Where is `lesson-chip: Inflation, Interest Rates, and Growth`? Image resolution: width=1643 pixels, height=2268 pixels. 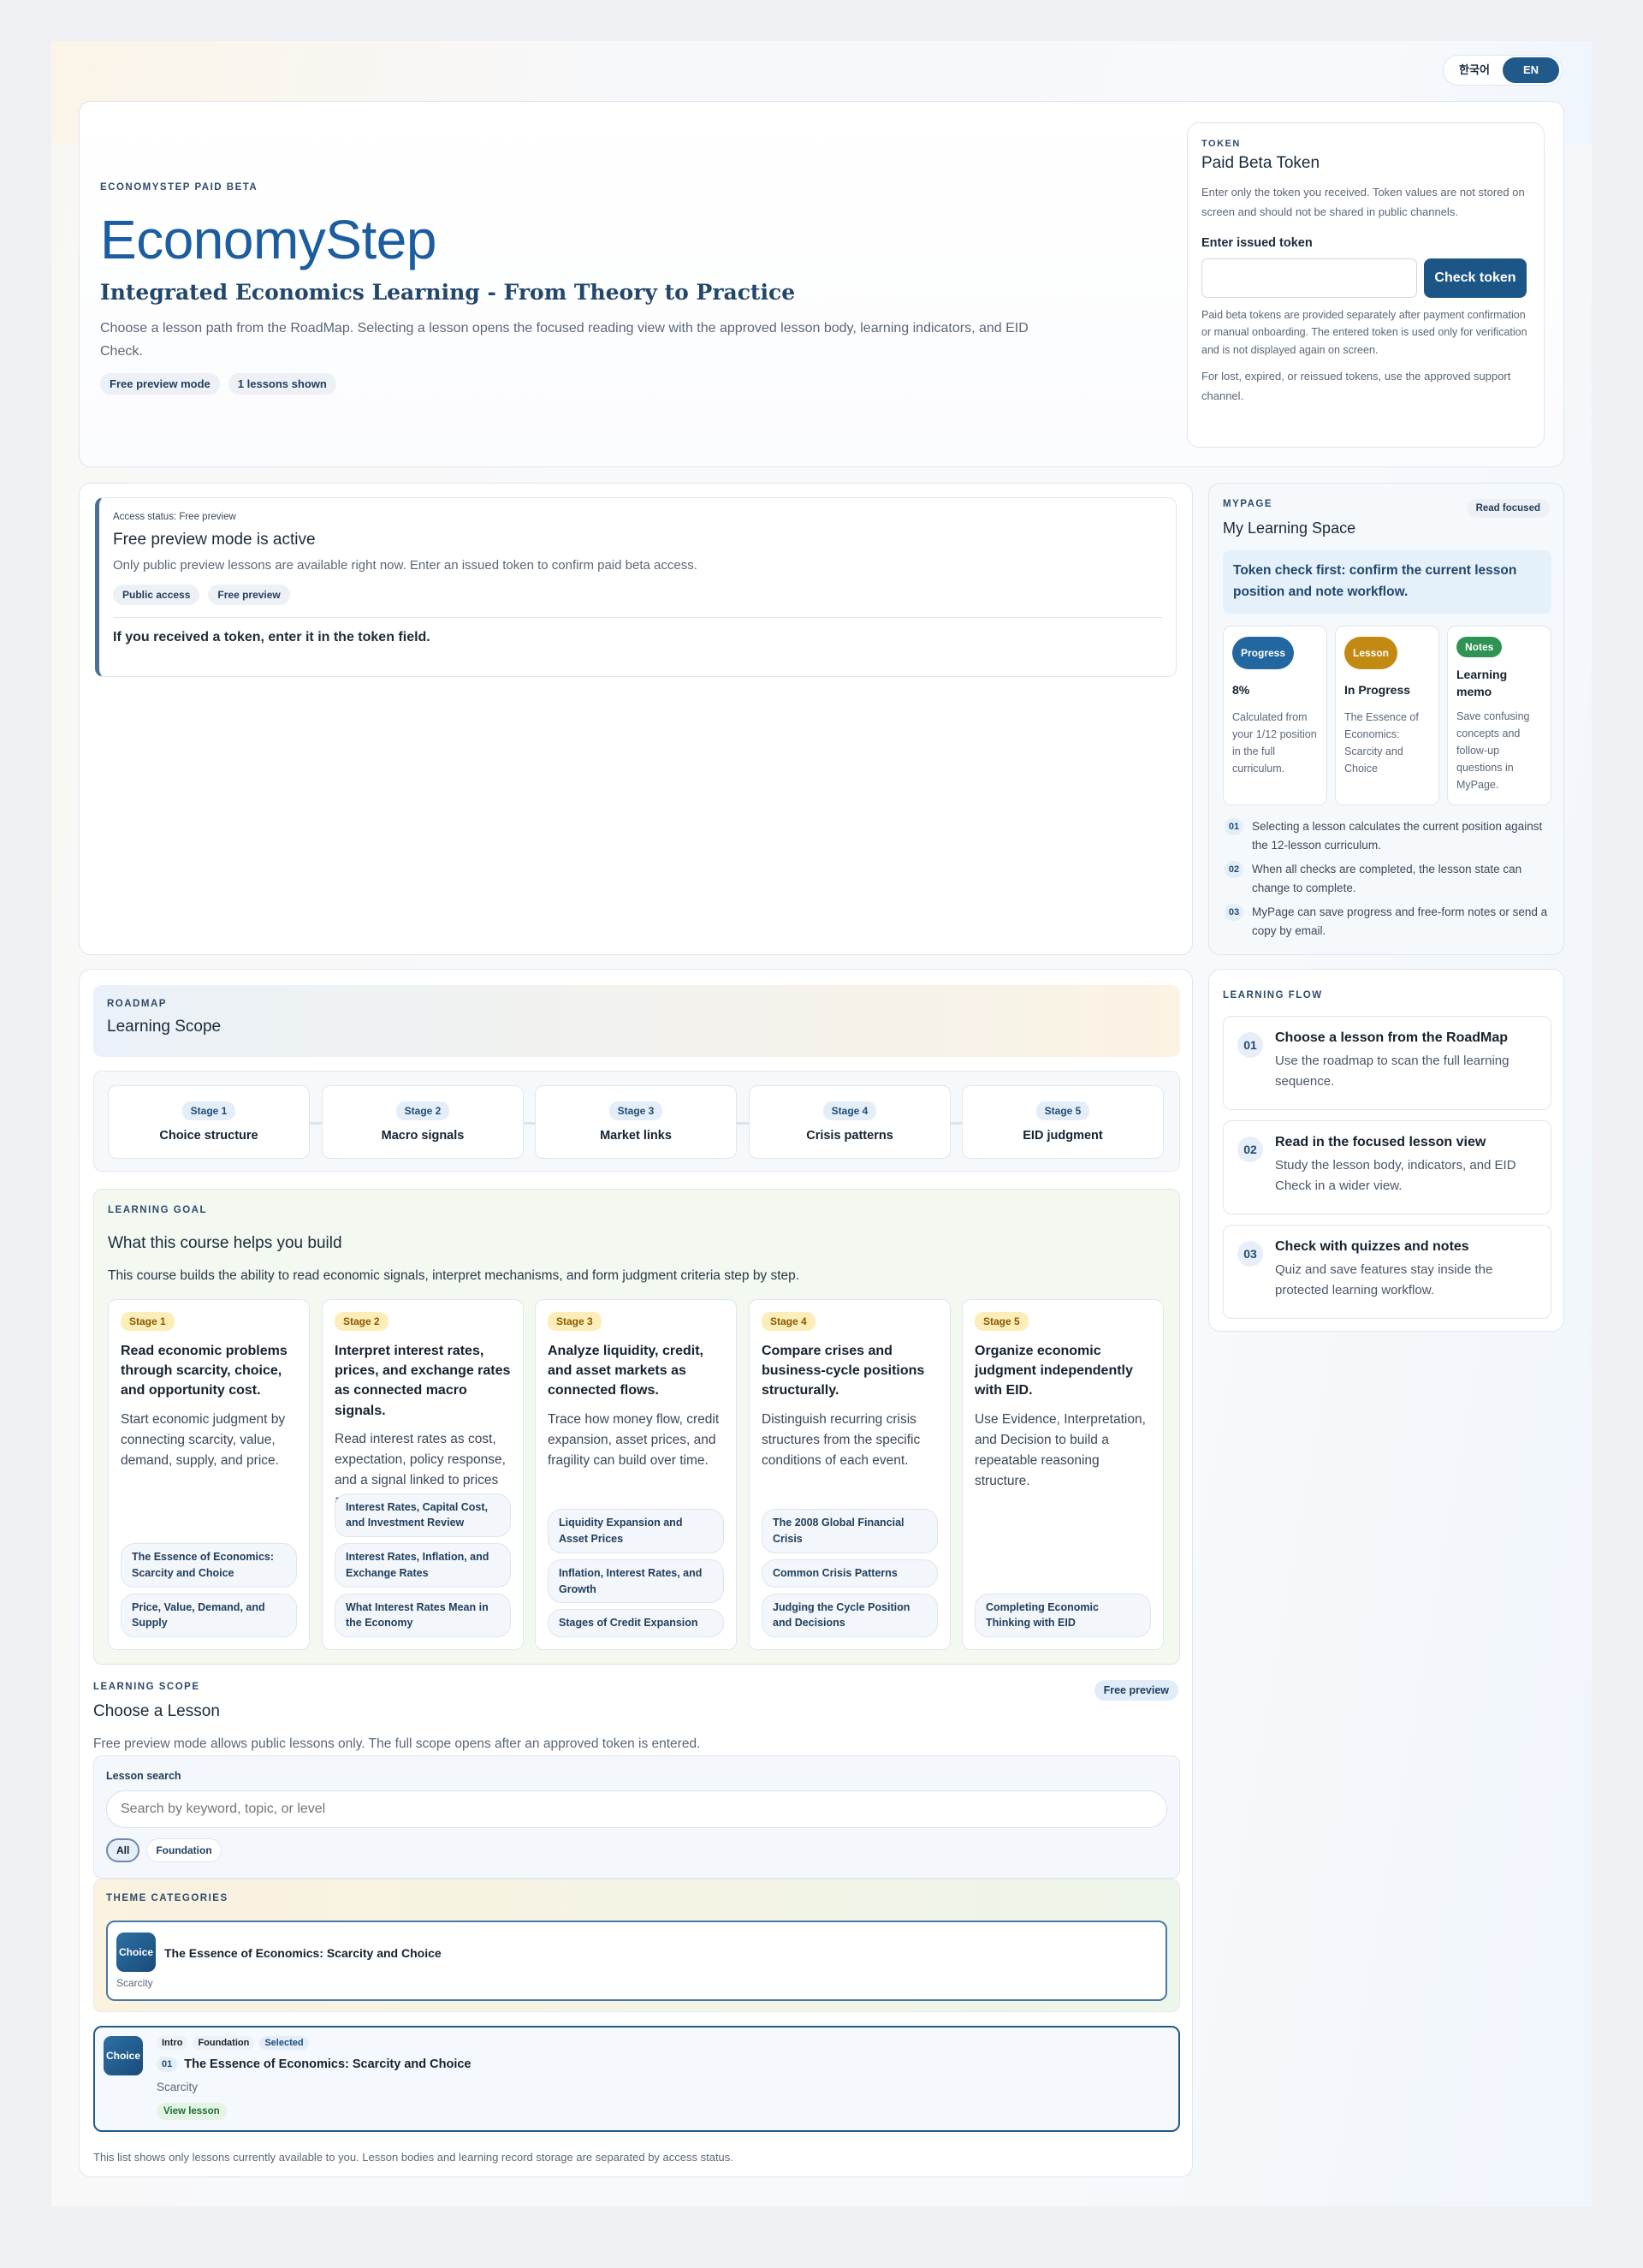 lesson-chip: Inflation, Interest Rates, and Growth is located at coordinates (636, 1581).